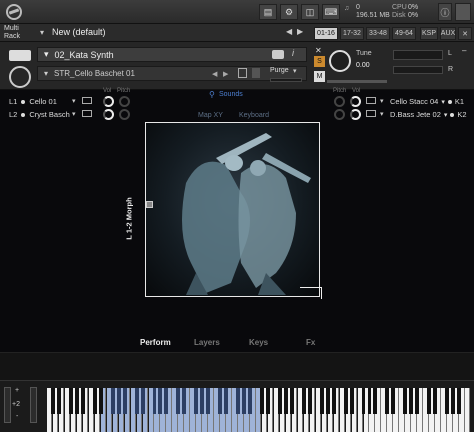  I want to click on mod-wheel, so click(33, 405).